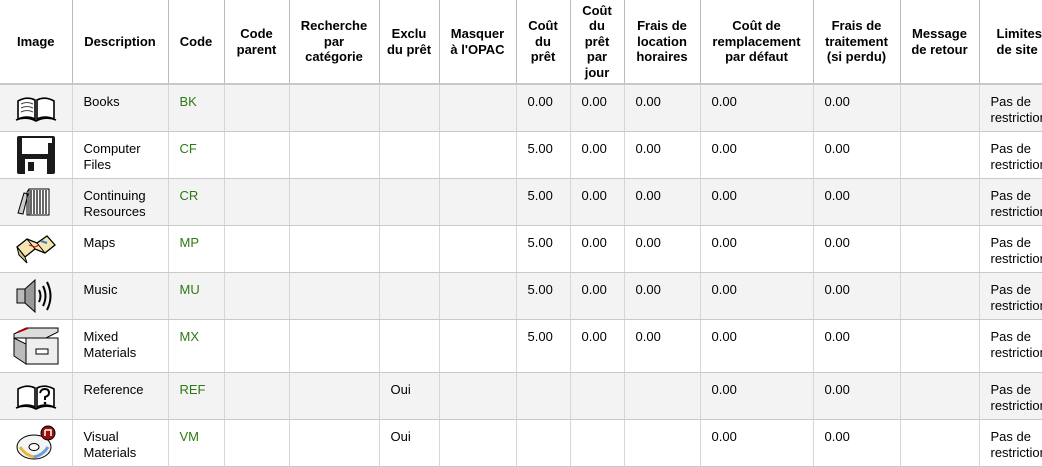  I want to click on code-cell: MP, so click(196, 249).